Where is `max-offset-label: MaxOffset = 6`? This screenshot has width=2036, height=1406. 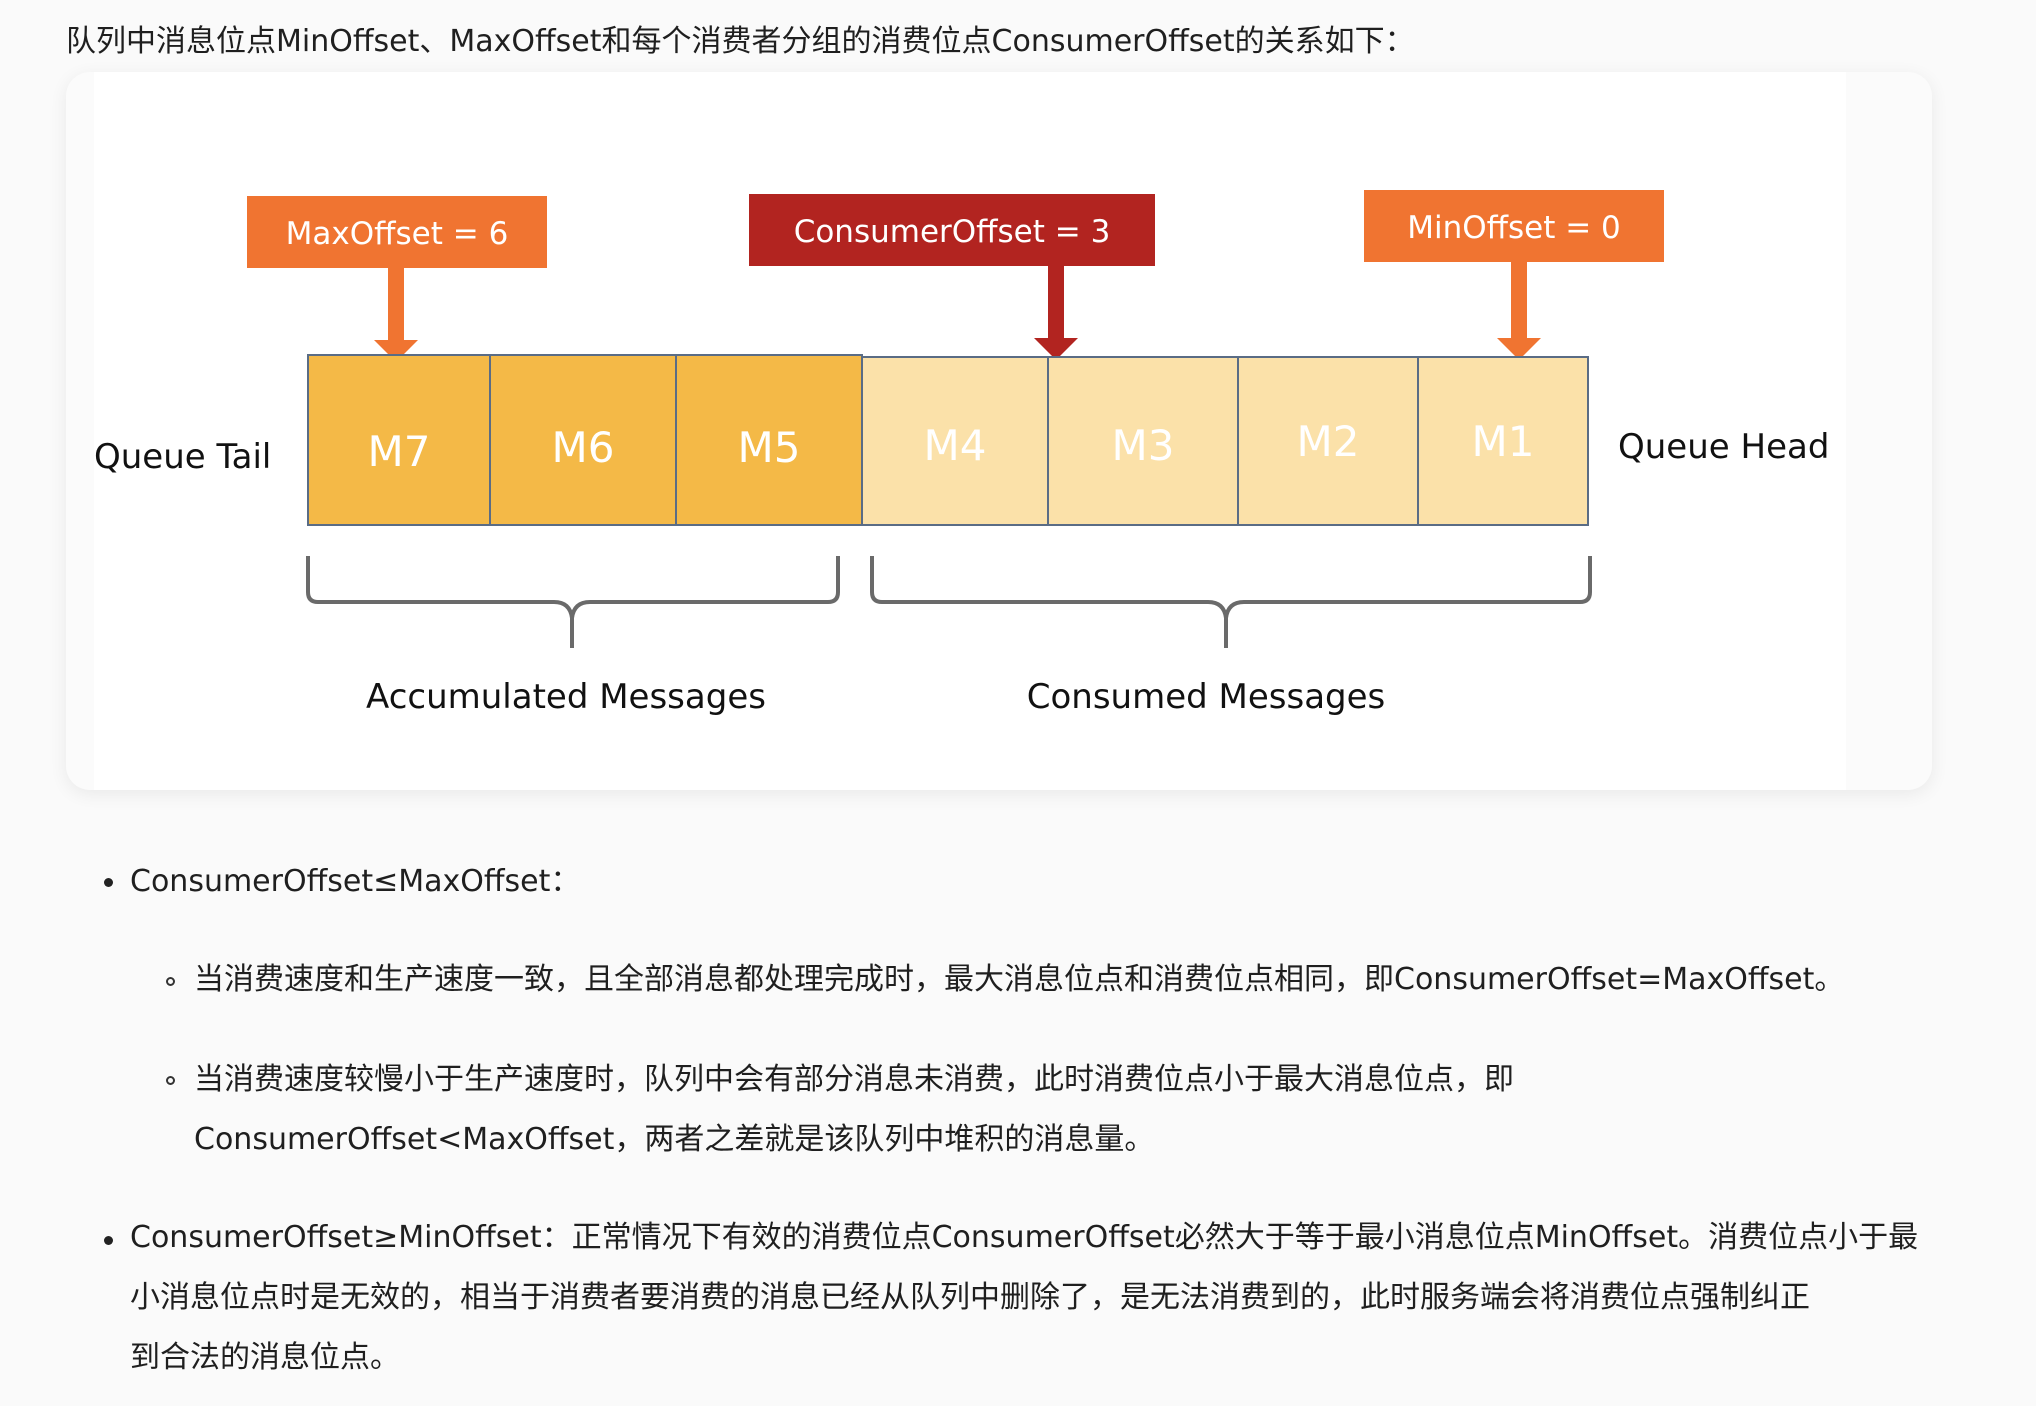 max-offset-label: MaxOffset = 6 is located at coordinates (397, 234).